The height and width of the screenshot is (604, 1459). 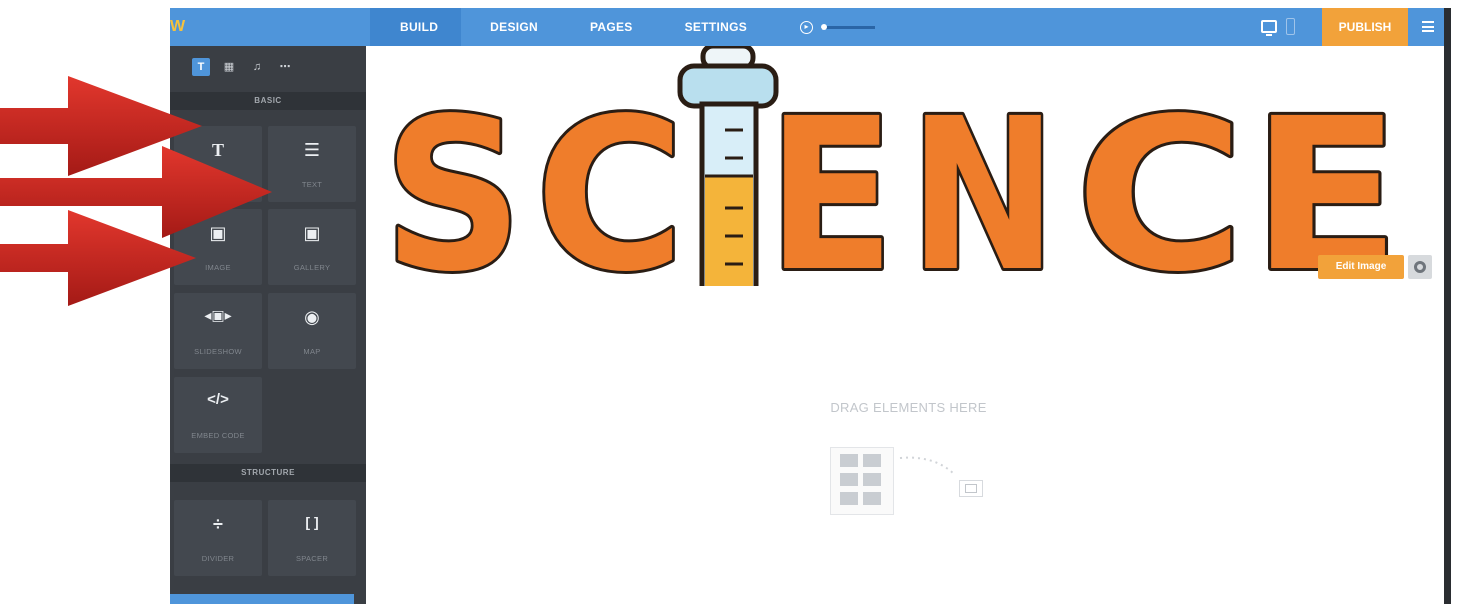 I want to click on tile-label: SLIDESHOW, so click(x=218, y=351).